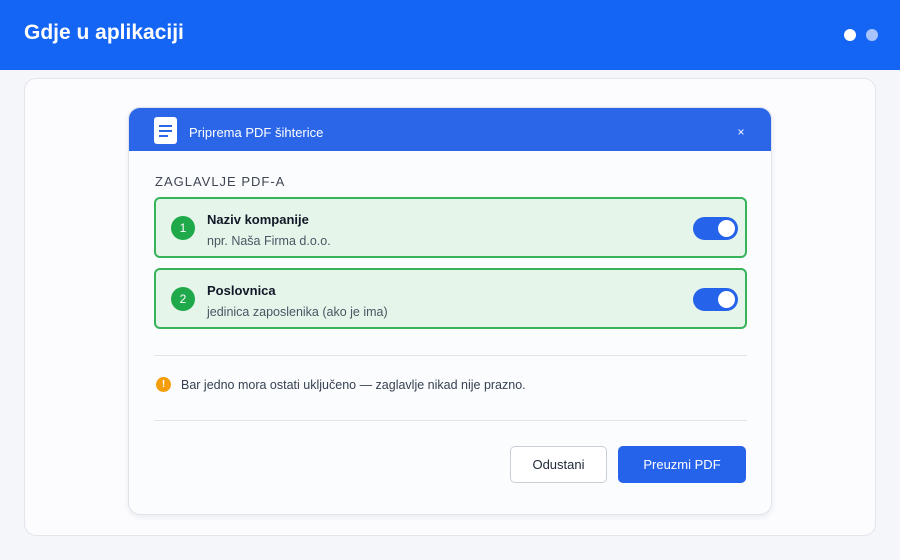 The height and width of the screenshot is (560, 900). Describe the element at coordinates (269, 241) in the screenshot. I see `option-subtitle: npr. Naša Firma d.o.o.` at that location.